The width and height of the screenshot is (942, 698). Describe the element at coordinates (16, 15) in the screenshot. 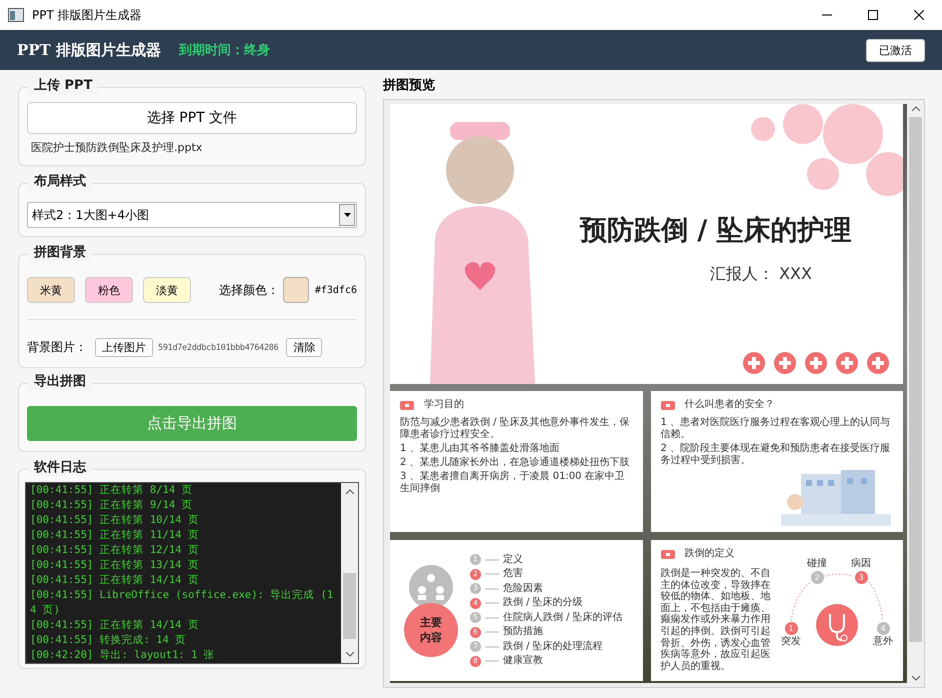

I see `app-icon` at that location.